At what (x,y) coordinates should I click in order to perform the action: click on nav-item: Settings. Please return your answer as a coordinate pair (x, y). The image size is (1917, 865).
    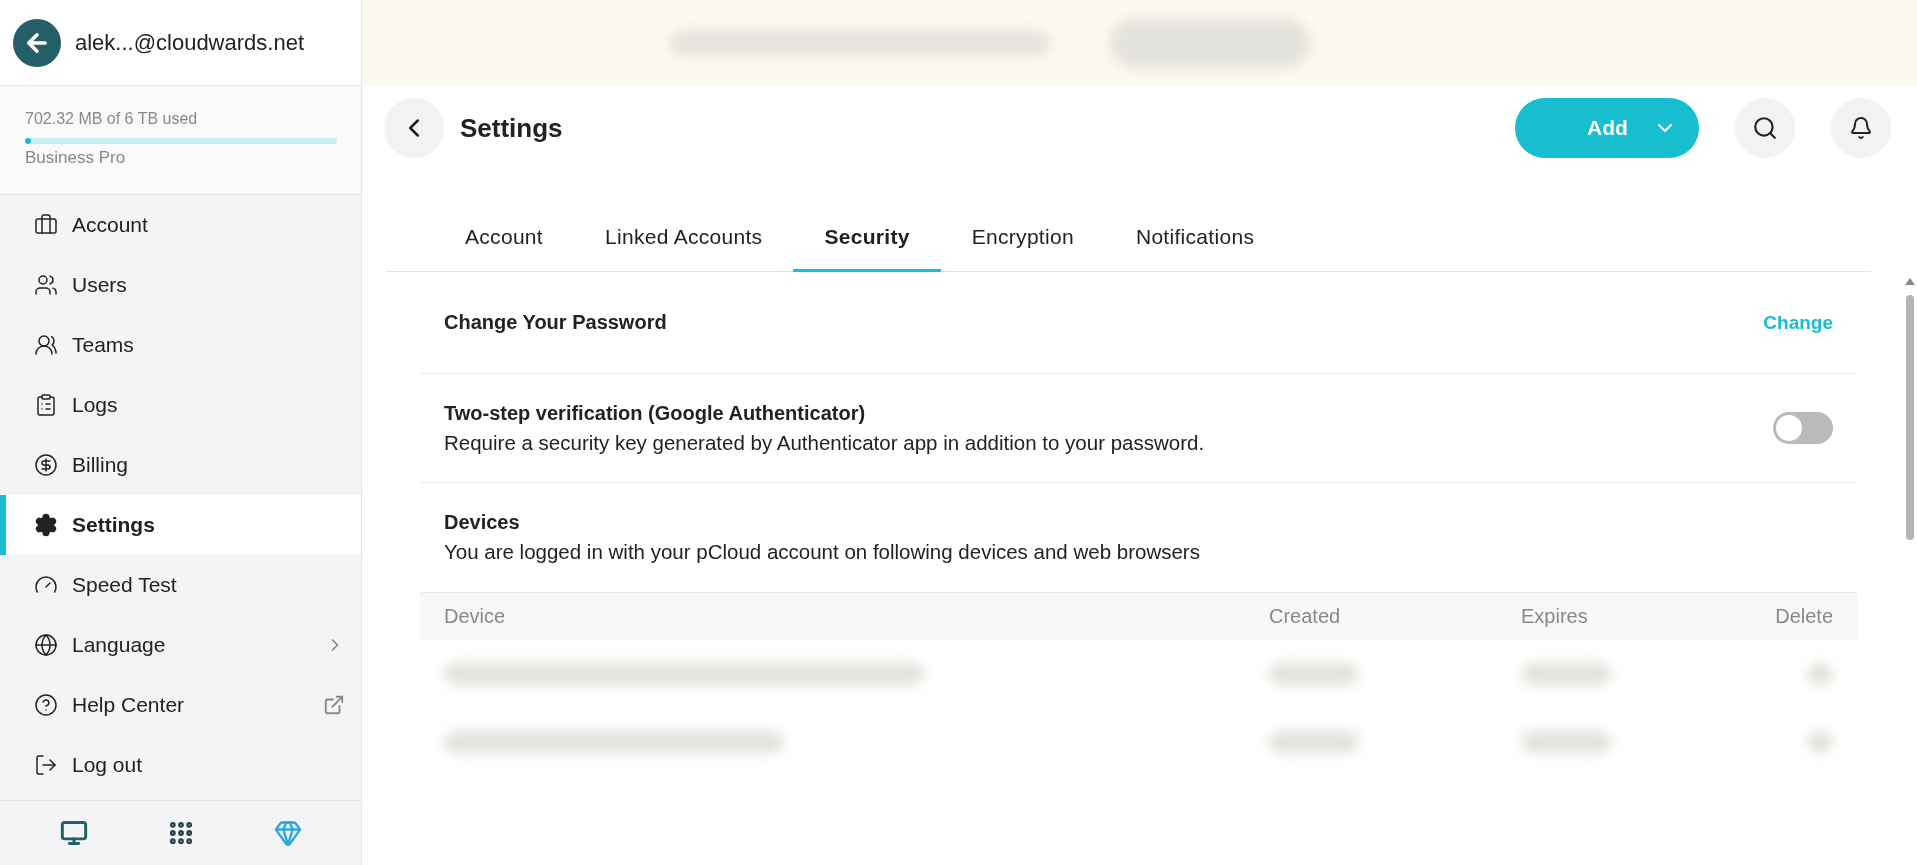
    Looking at the image, I should click on (180, 525).